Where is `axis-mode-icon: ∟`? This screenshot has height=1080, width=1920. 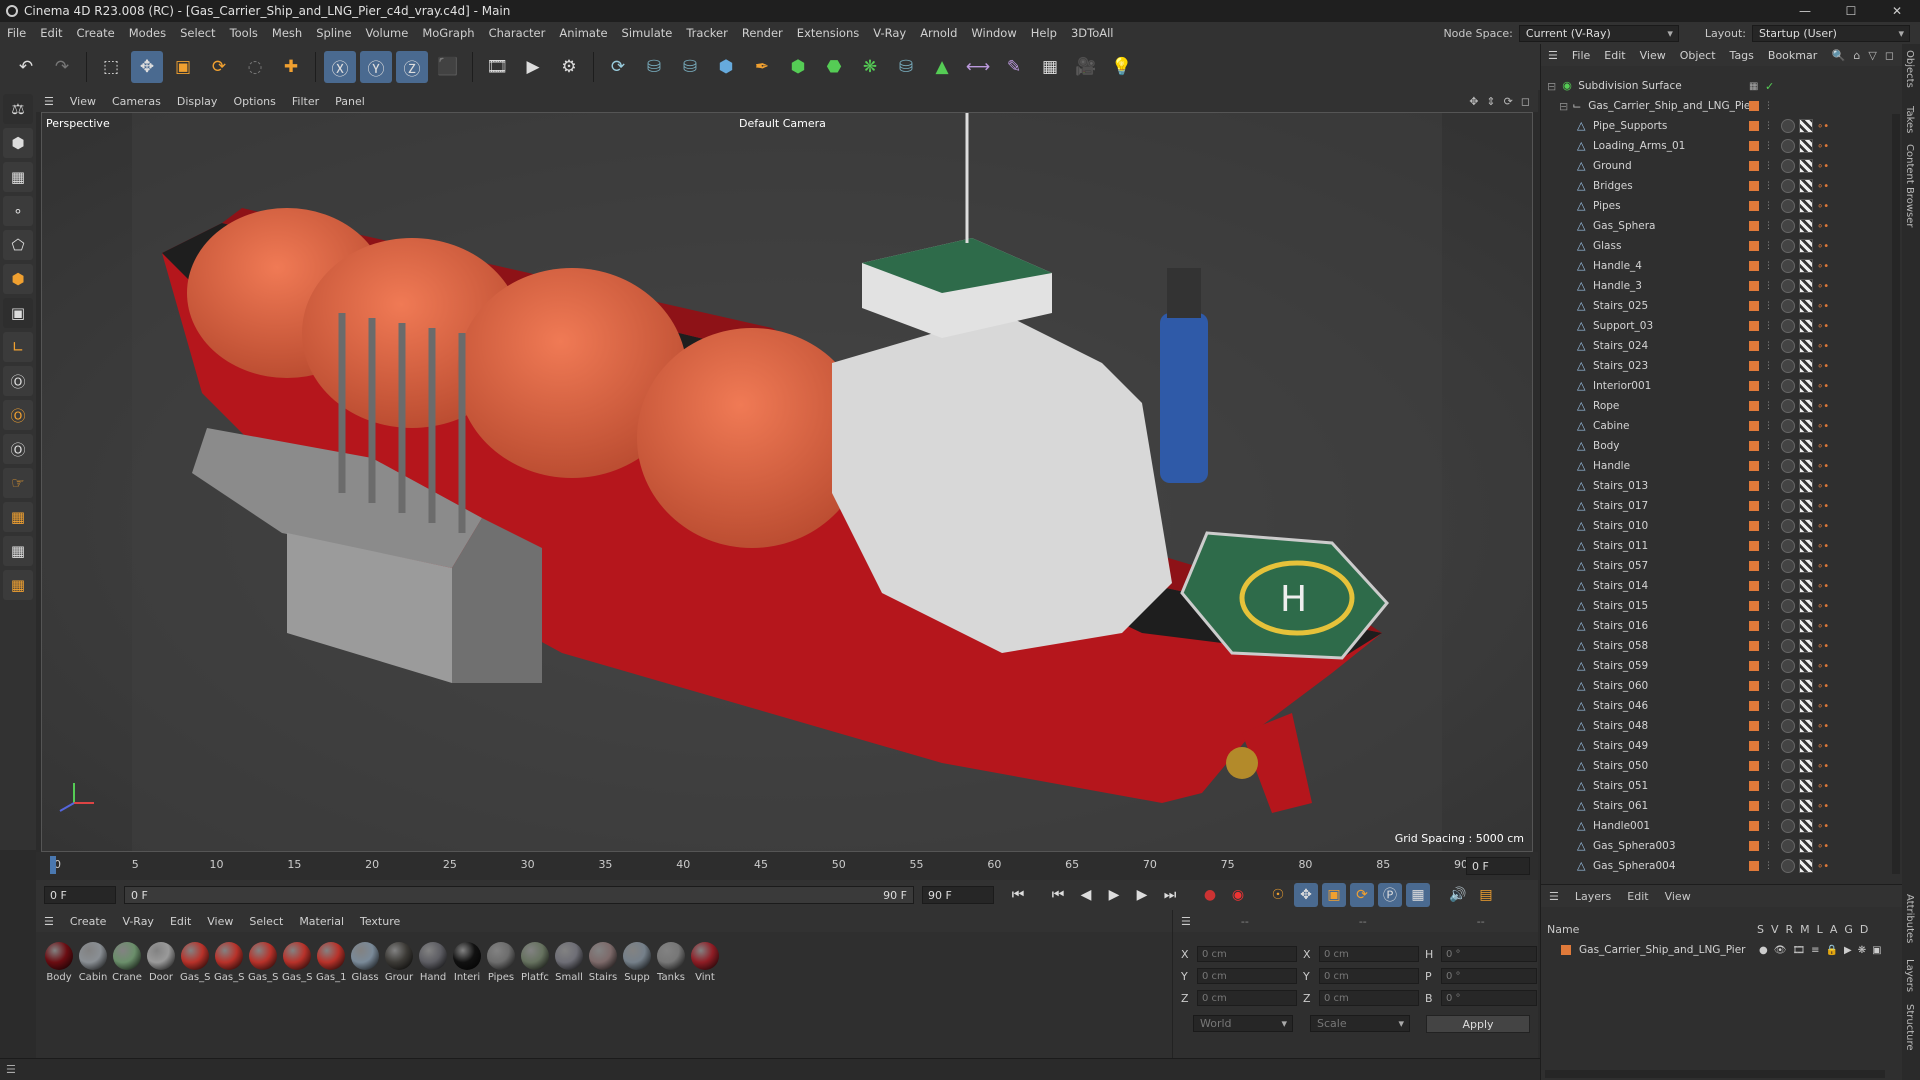
axis-mode-icon: ∟ is located at coordinates (18, 347).